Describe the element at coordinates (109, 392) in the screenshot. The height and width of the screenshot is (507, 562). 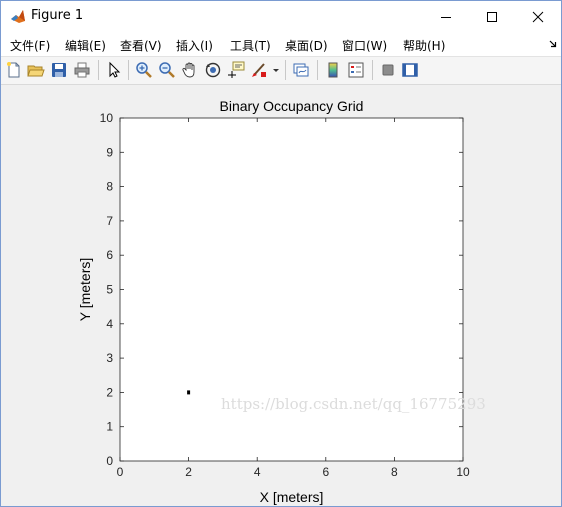
I see `y-tick-label: 2` at that location.